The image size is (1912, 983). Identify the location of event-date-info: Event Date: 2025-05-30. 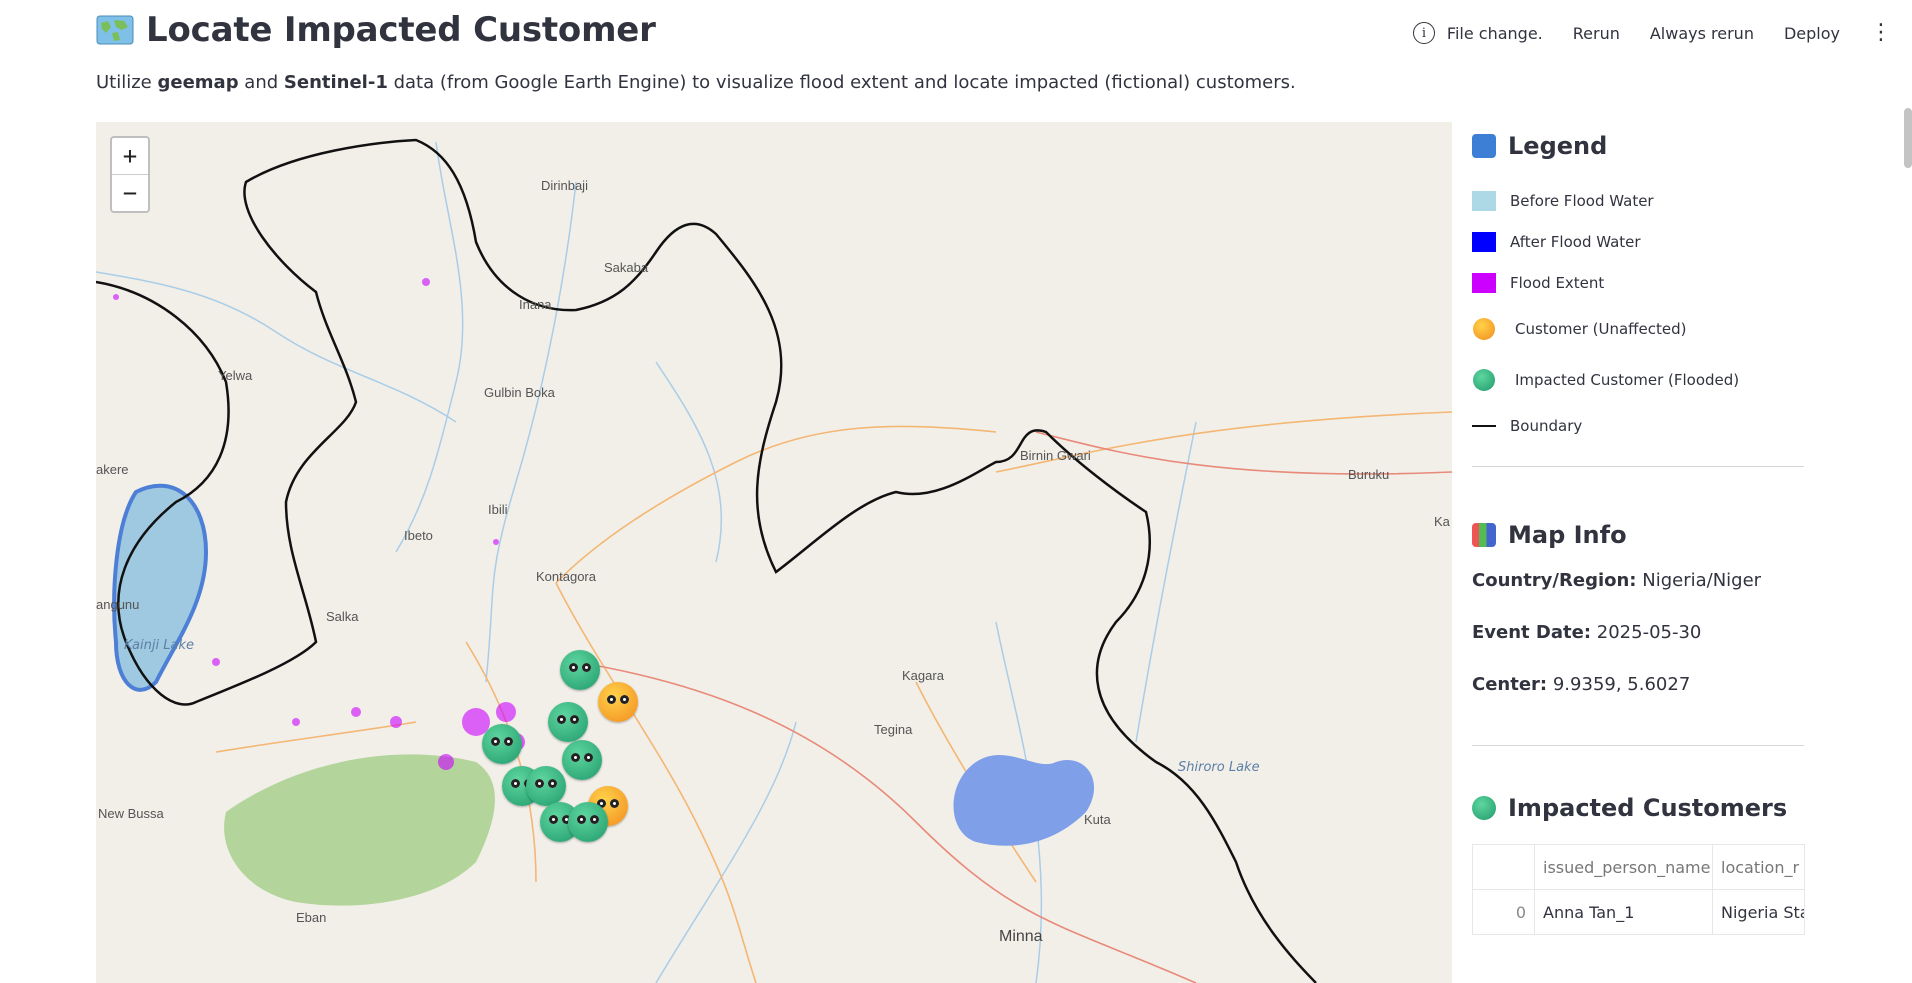
(1587, 632).